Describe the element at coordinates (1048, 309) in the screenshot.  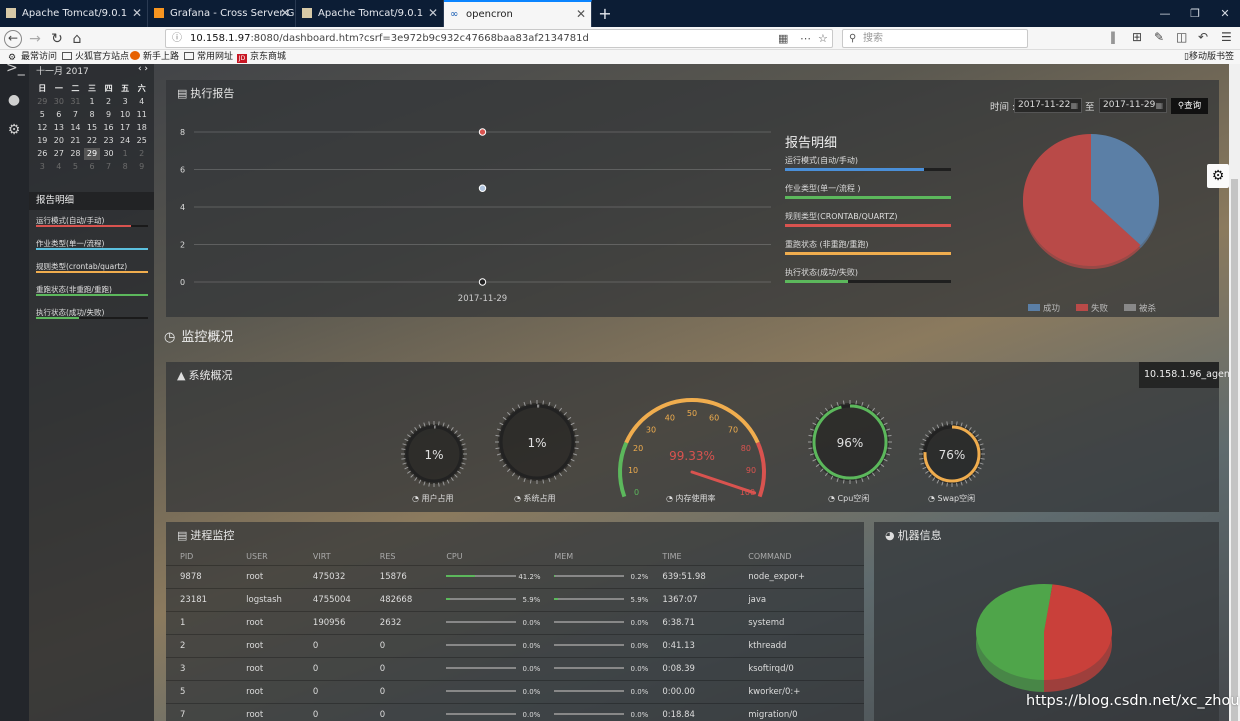
I see `legend-item: 成功` at that location.